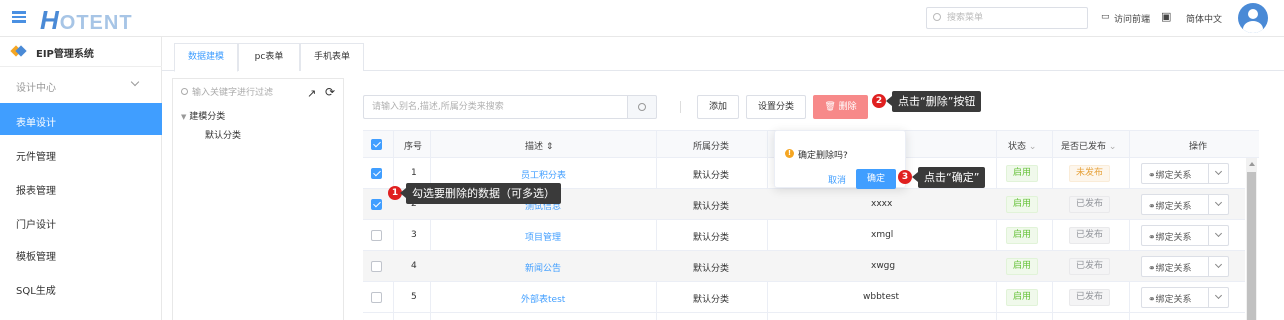  Describe the element at coordinates (804, 266) in the screenshot. I see `table-row: 4 新闻公告 默认分类 xwgg 启用 已发布 ⚭绑定关系` at that location.